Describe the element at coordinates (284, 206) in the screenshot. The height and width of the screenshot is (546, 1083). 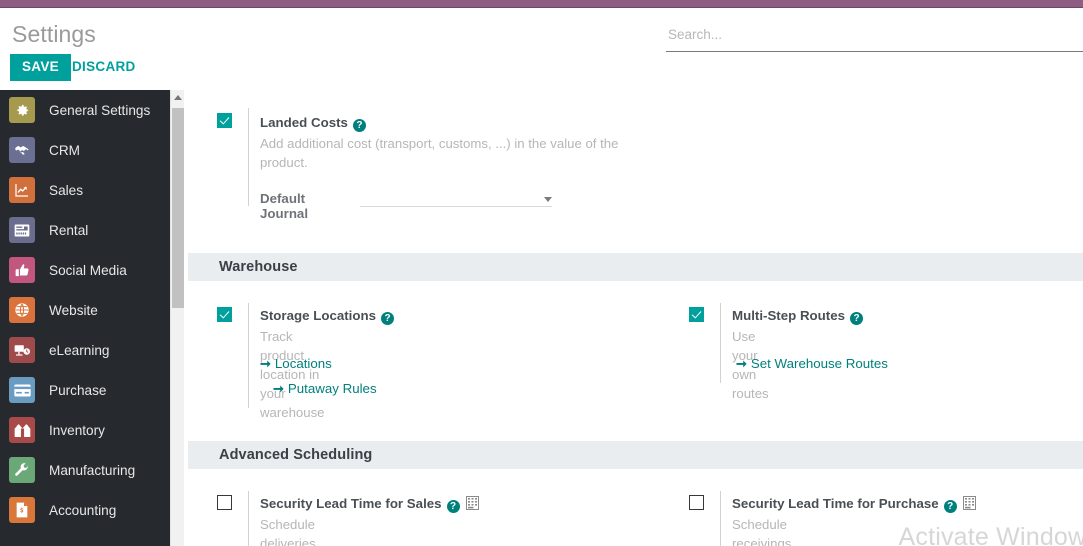
I see `default-journal-label: Default Journal` at that location.